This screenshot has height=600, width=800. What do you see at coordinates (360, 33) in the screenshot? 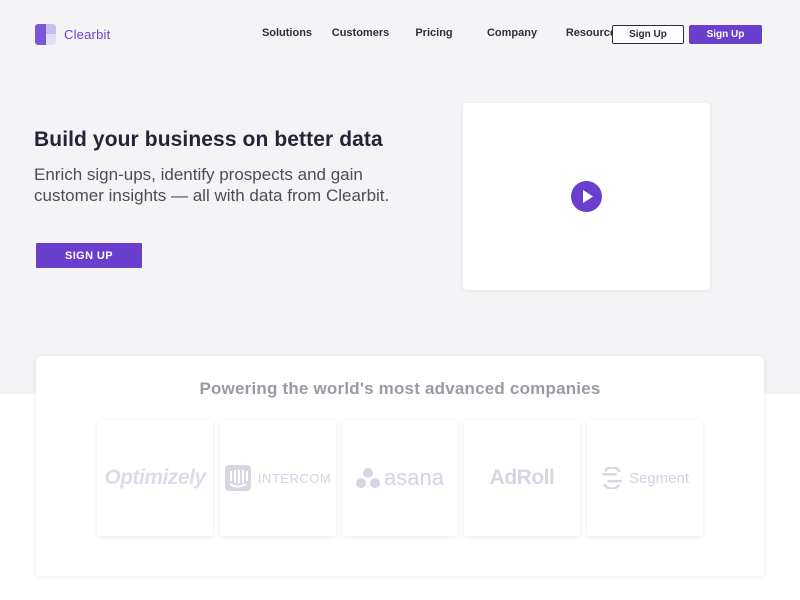
I see `nav-customers: Customers` at bounding box center [360, 33].